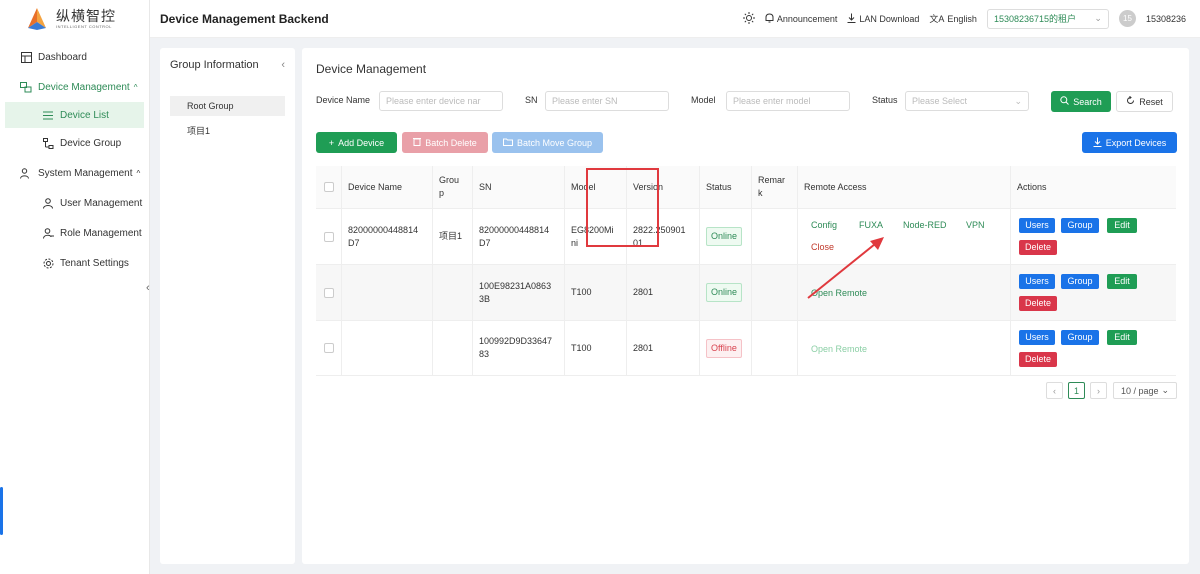  I want to click on sidebar-collapse-icon: ‹, so click(148, 288).